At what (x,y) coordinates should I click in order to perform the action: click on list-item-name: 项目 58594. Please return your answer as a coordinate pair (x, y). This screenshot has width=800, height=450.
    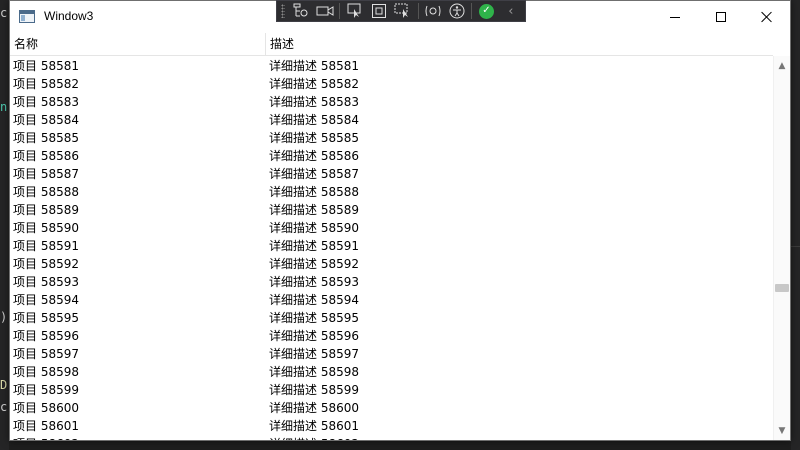
    Looking at the image, I should click on (46, 300).